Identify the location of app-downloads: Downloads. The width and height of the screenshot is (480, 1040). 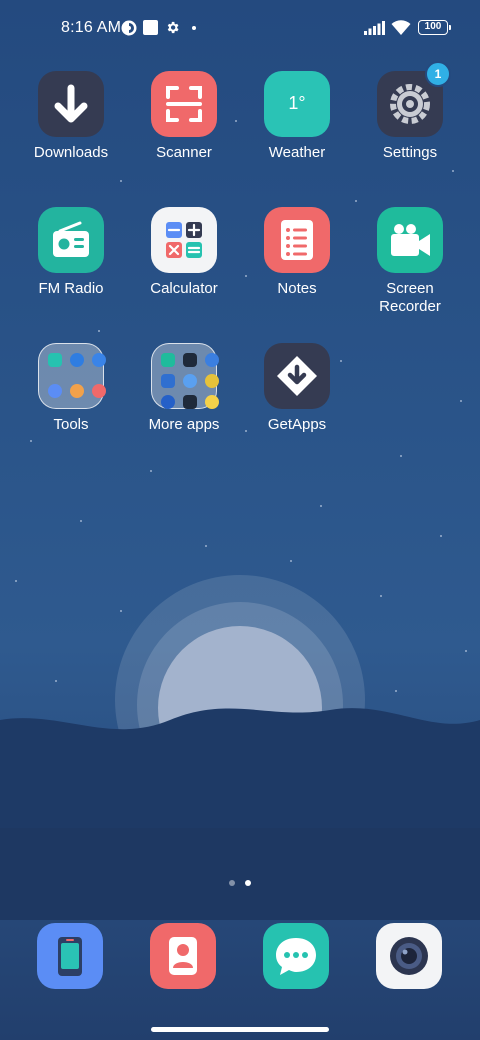
(71, 116).